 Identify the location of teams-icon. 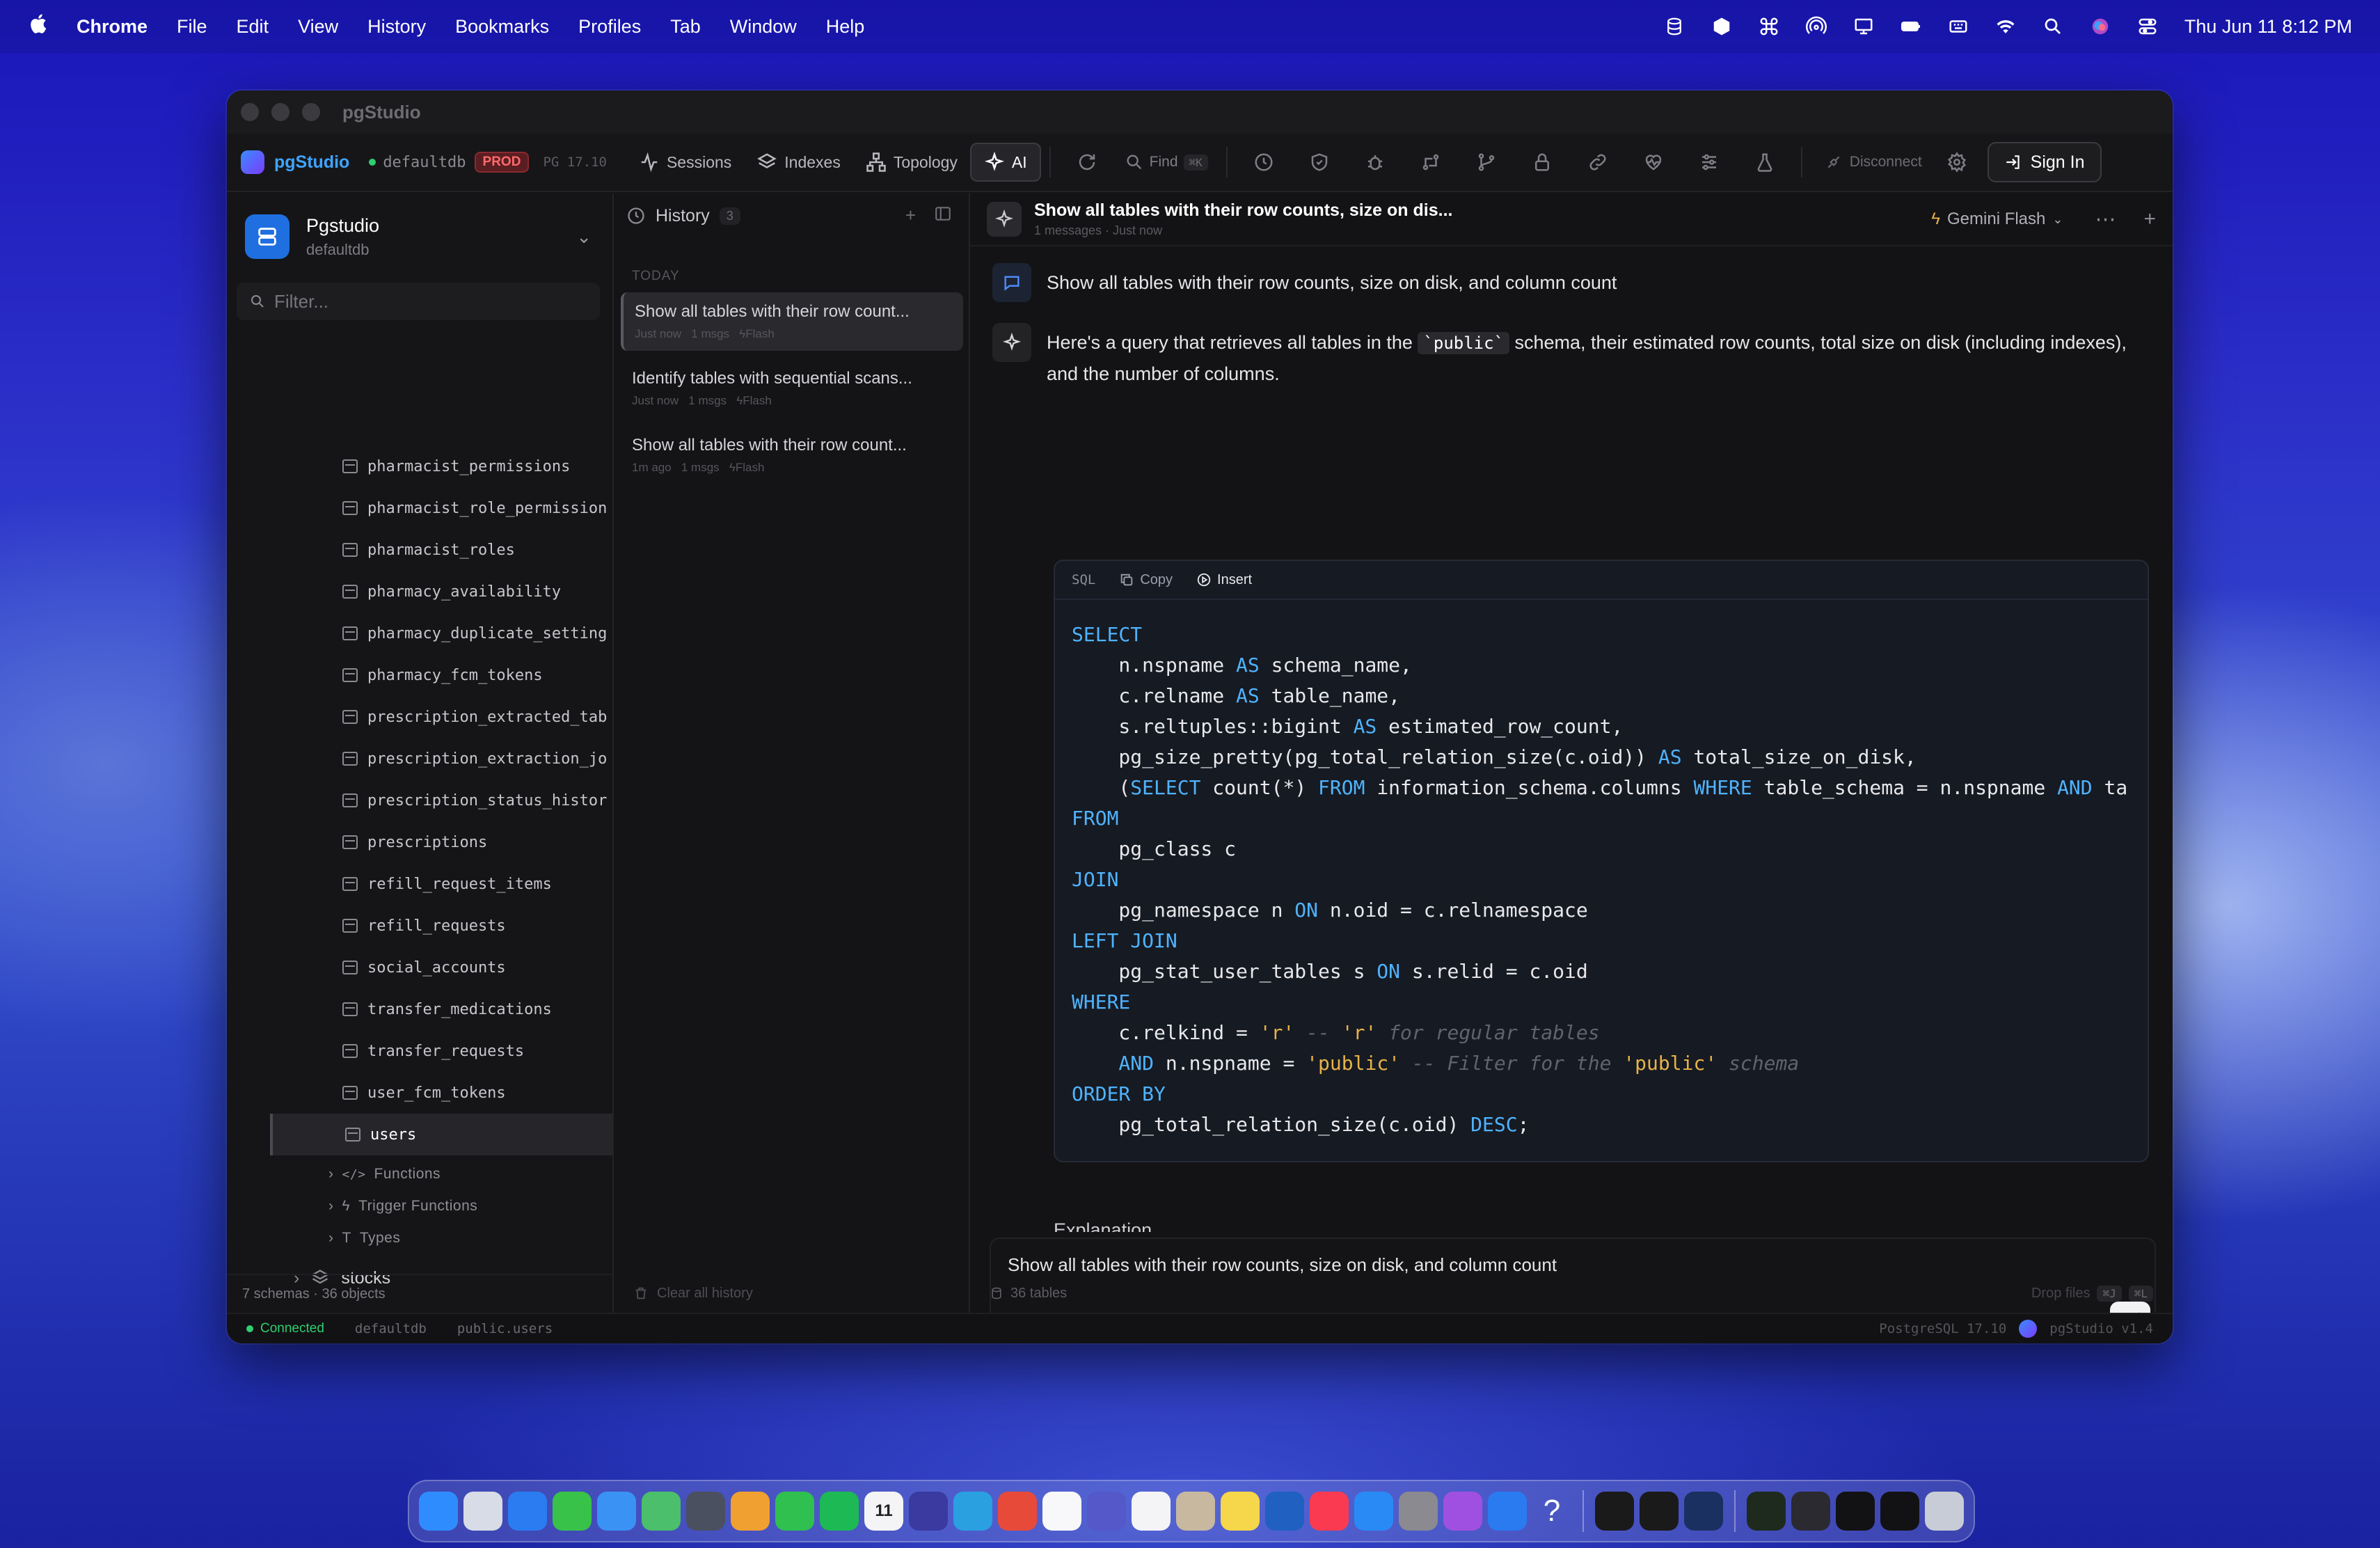
(1106, 1511).